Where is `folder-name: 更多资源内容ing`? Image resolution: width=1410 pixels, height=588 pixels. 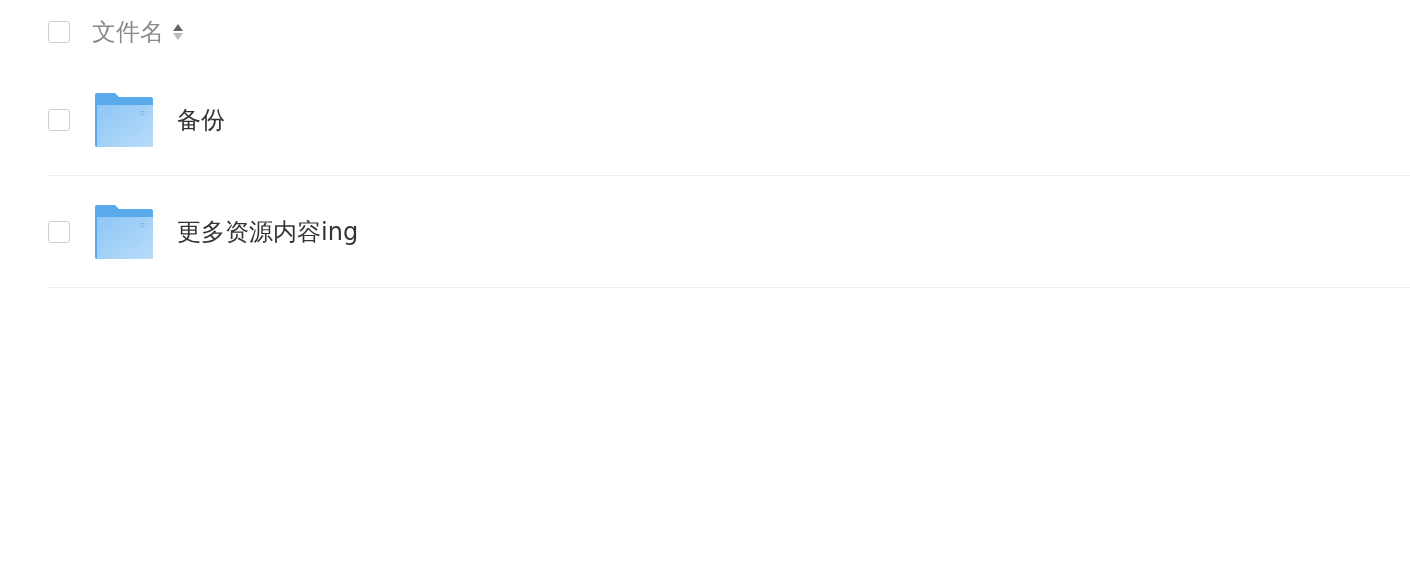 folder-name: 更多资源内容ing is located at coordinates (268, 231).